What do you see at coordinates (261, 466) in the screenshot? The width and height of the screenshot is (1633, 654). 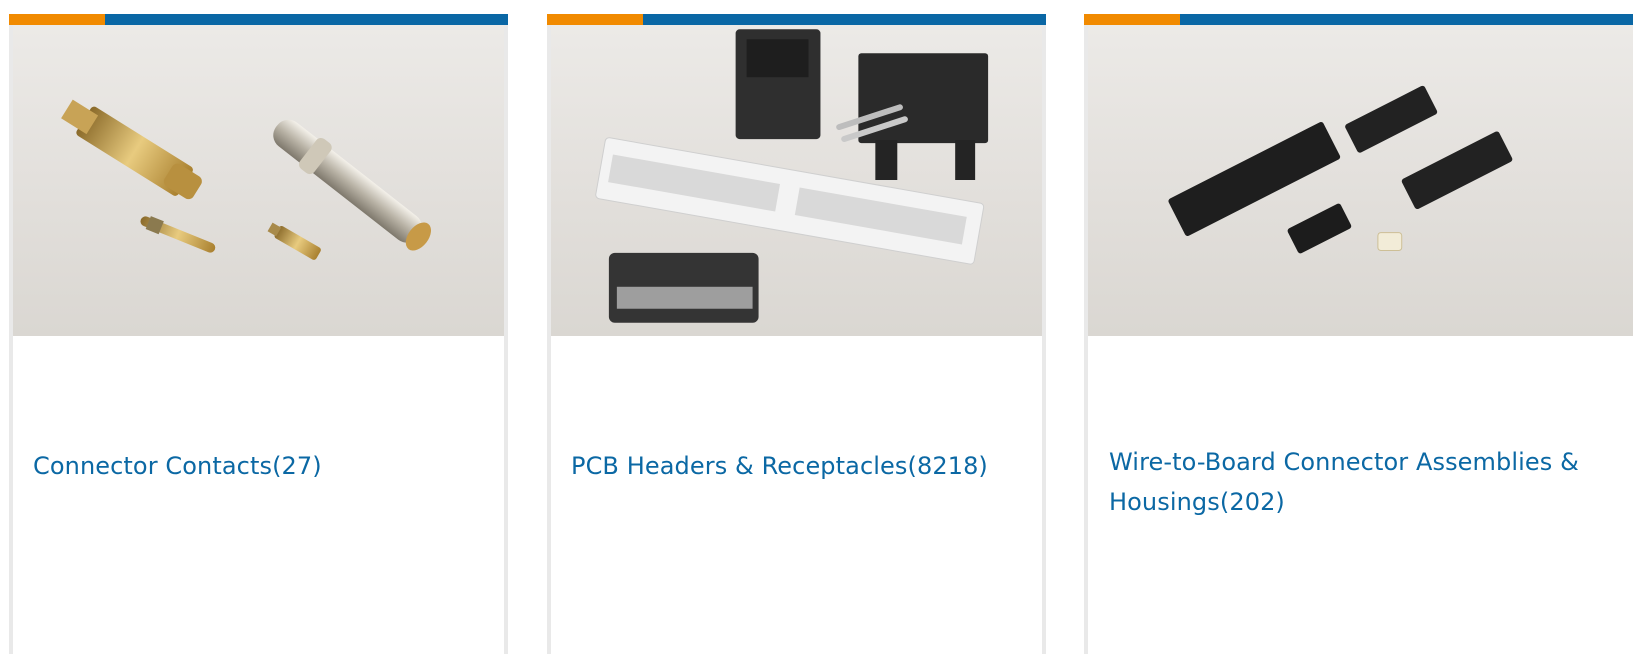 I see `category-link-label: Connector Contacts(27)` at bounding box center [261, 466].